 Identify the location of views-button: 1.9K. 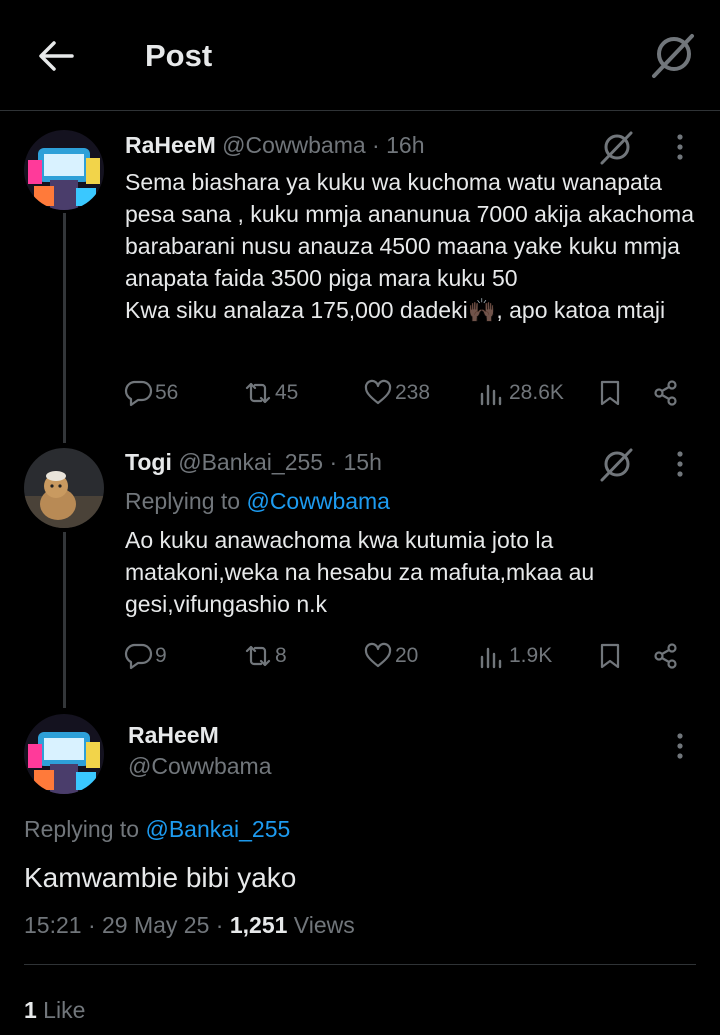
(514, 656).